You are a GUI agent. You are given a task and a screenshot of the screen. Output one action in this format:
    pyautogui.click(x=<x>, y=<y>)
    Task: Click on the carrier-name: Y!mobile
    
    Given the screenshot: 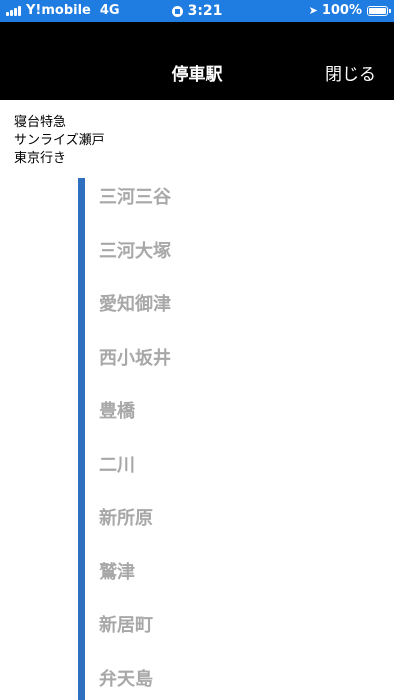 What is the action you would take?
    pyautogui.click(x=58, y=10)
    